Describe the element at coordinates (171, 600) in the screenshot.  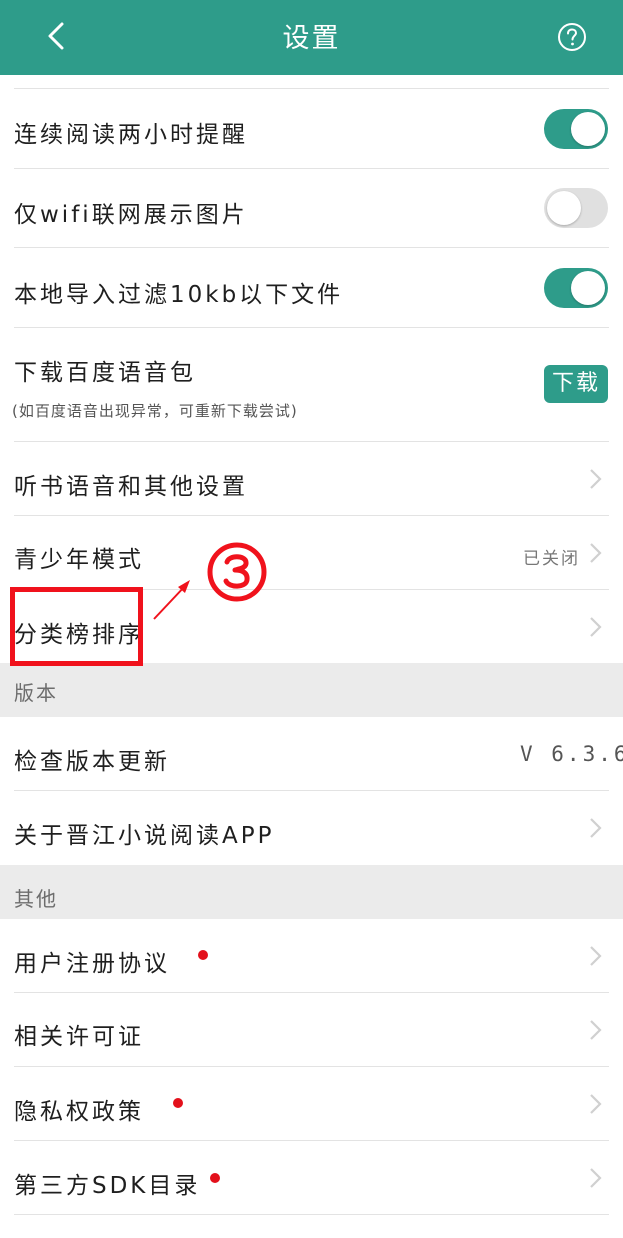
I see `annotation-arrow-icon` at that location.